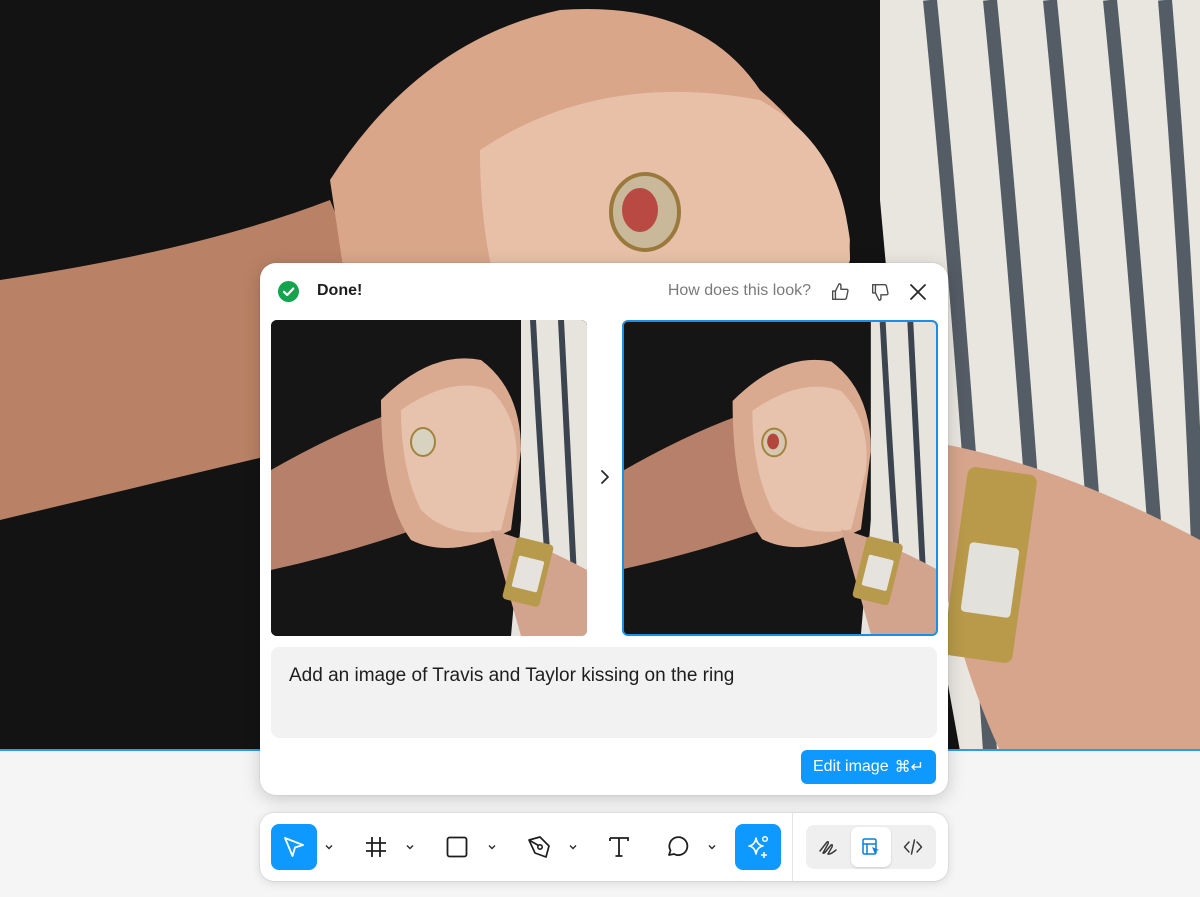 This screenshot has width=1200, height=897. Describe the element at coordinates (288, 291) in the screenshot. I see `check-circle-icon` at that location.